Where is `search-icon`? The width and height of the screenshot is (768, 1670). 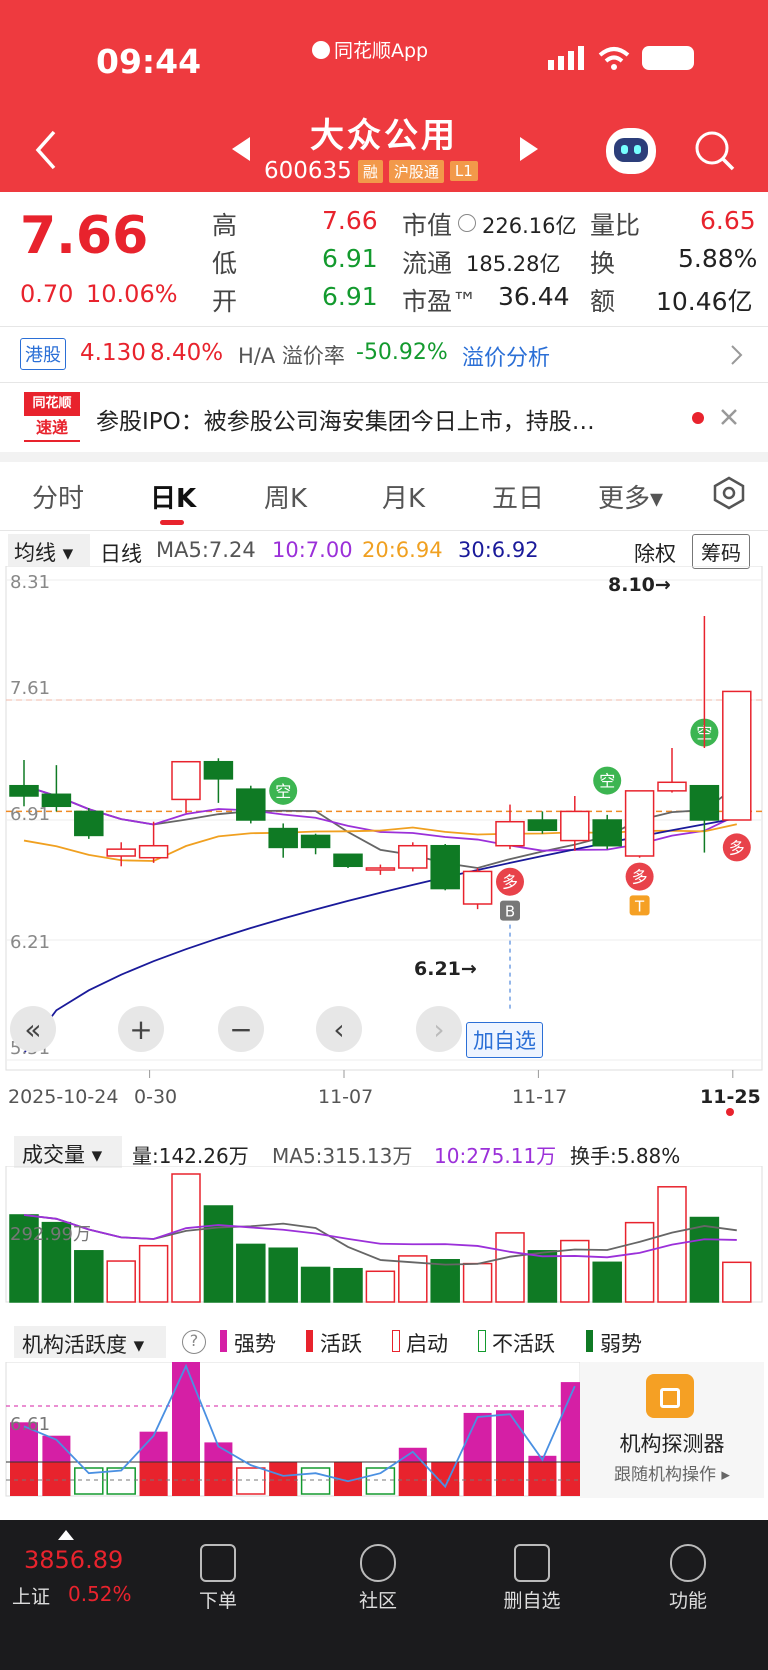
search-icon is located at coordinates (715, 151).